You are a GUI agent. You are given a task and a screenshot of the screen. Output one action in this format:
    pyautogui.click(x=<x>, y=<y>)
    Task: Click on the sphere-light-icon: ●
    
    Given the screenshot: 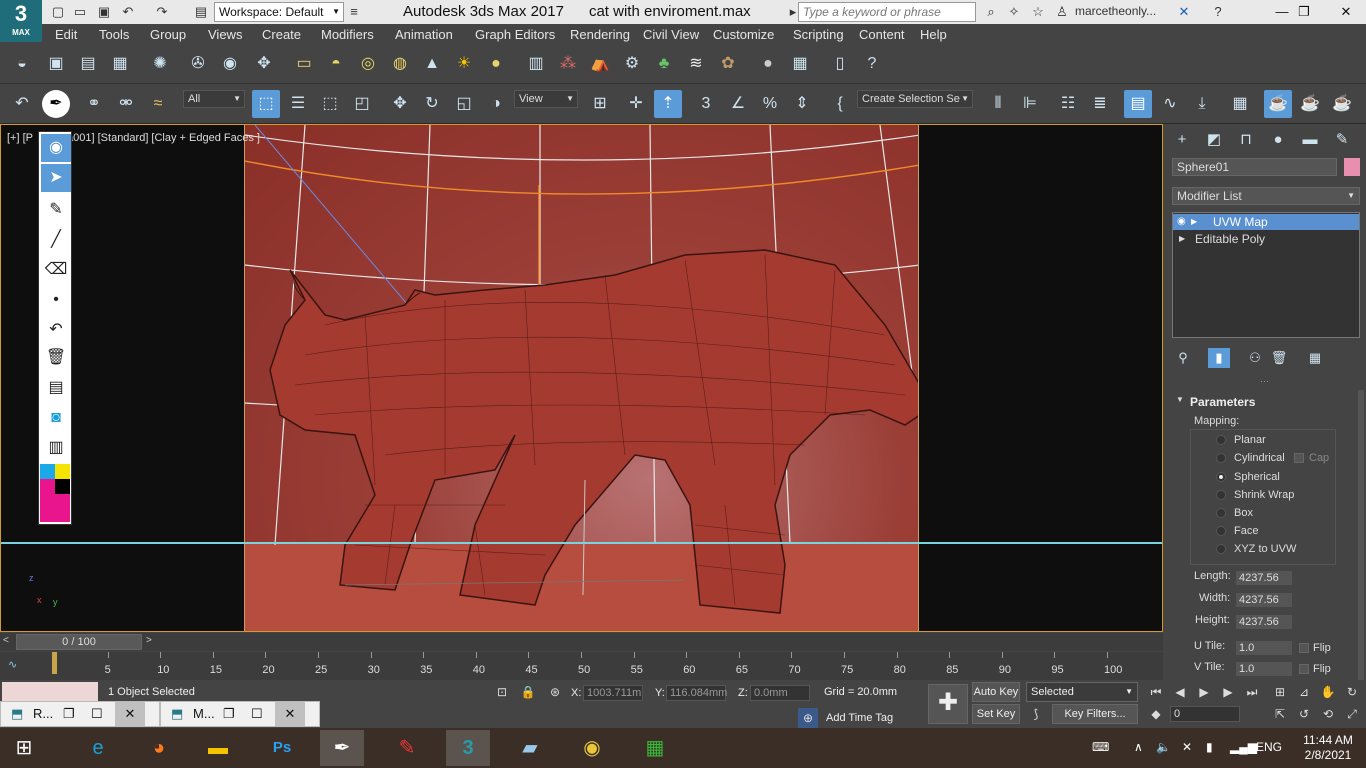 What is the action you would take?
    pyautogui.click(x=496, y=64)
    